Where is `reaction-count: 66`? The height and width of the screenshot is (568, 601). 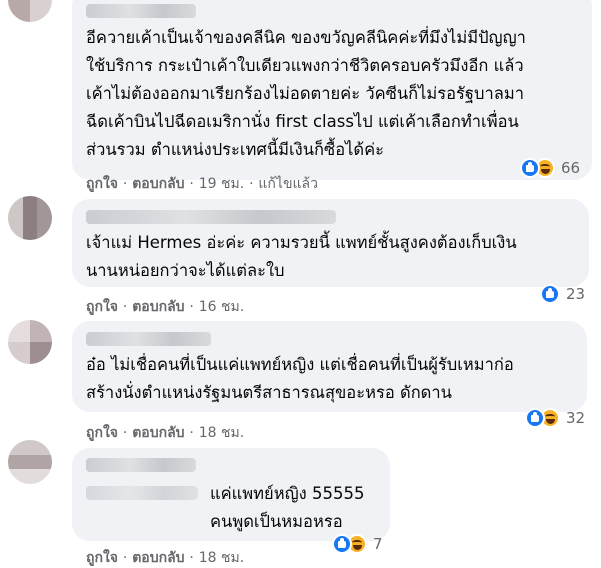
reaction-count: 66 is located at coordinates (571, 168).